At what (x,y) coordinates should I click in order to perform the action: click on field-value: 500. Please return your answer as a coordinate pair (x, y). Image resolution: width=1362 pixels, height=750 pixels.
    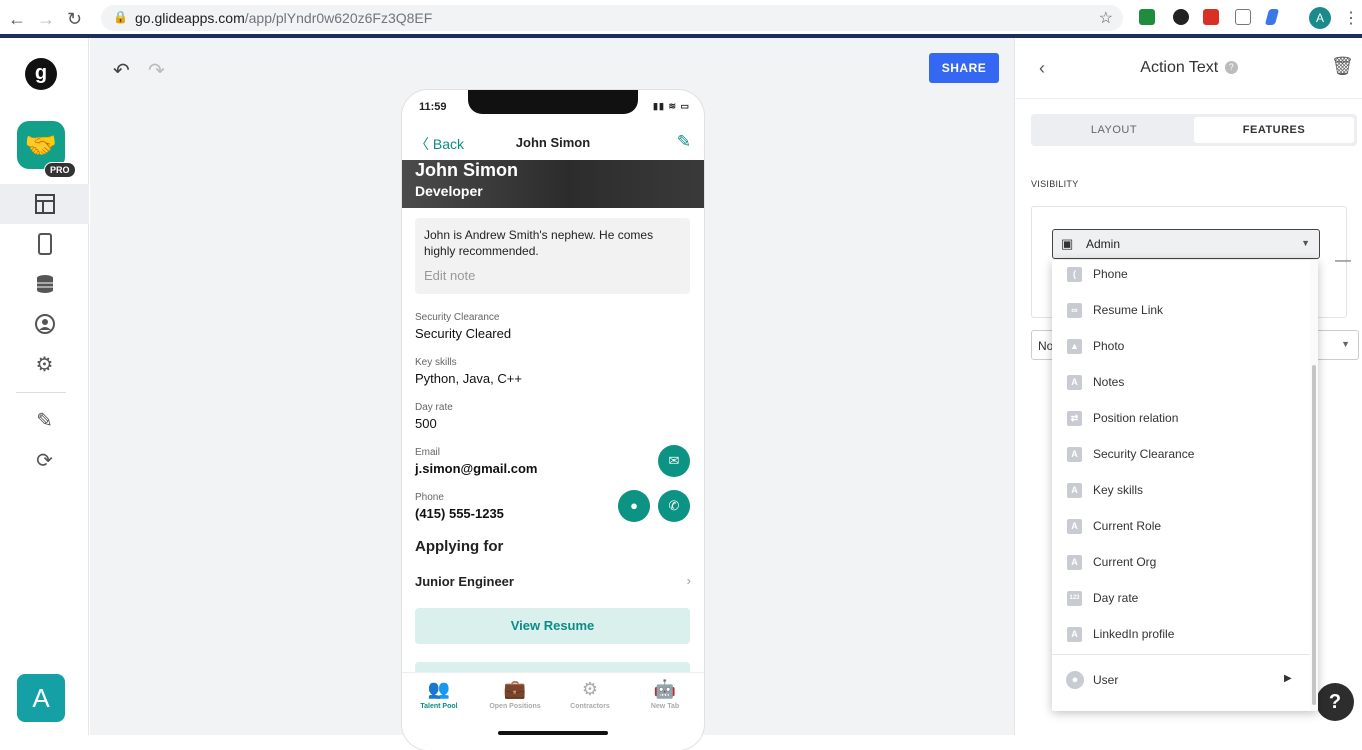
    Looking at the image, I should click on (426, 423).